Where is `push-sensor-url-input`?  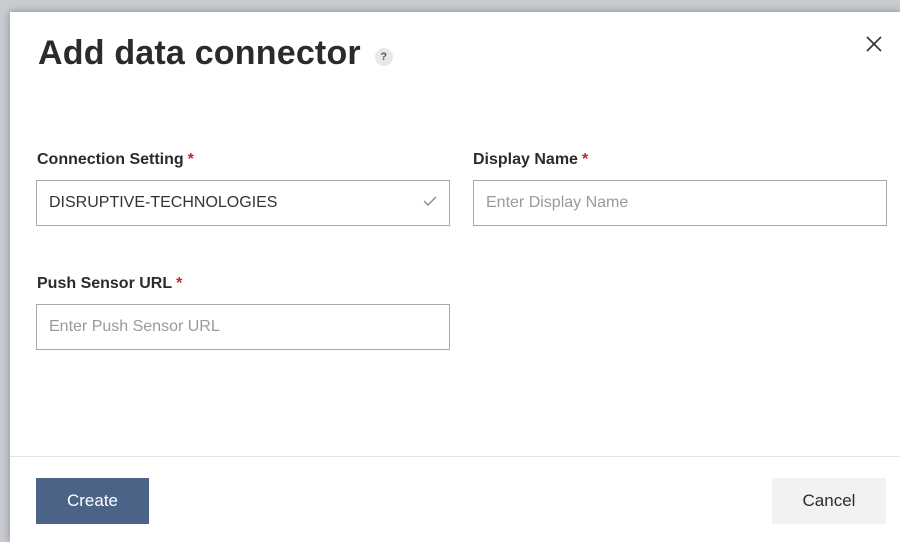
push-sensor-url-input is located at coordinates (243, 327).